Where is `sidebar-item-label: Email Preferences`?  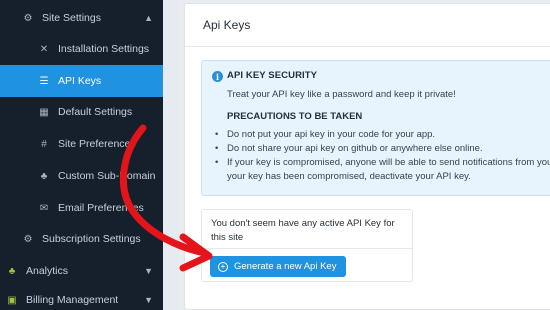 sidebar-item-label: Email Preferences is located at coordinates (101, 208).